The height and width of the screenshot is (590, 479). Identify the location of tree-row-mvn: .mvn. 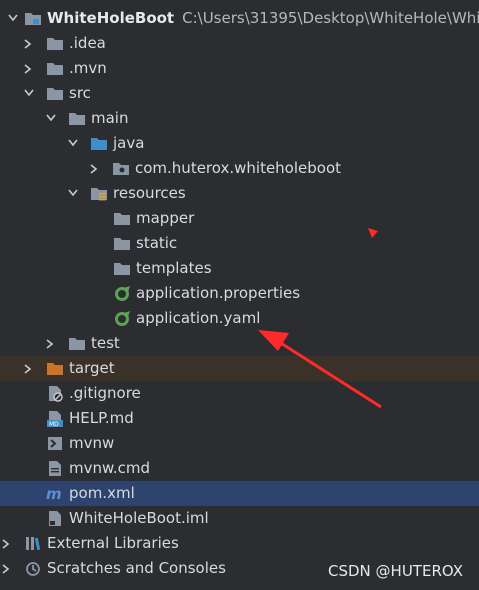
(239, 68).